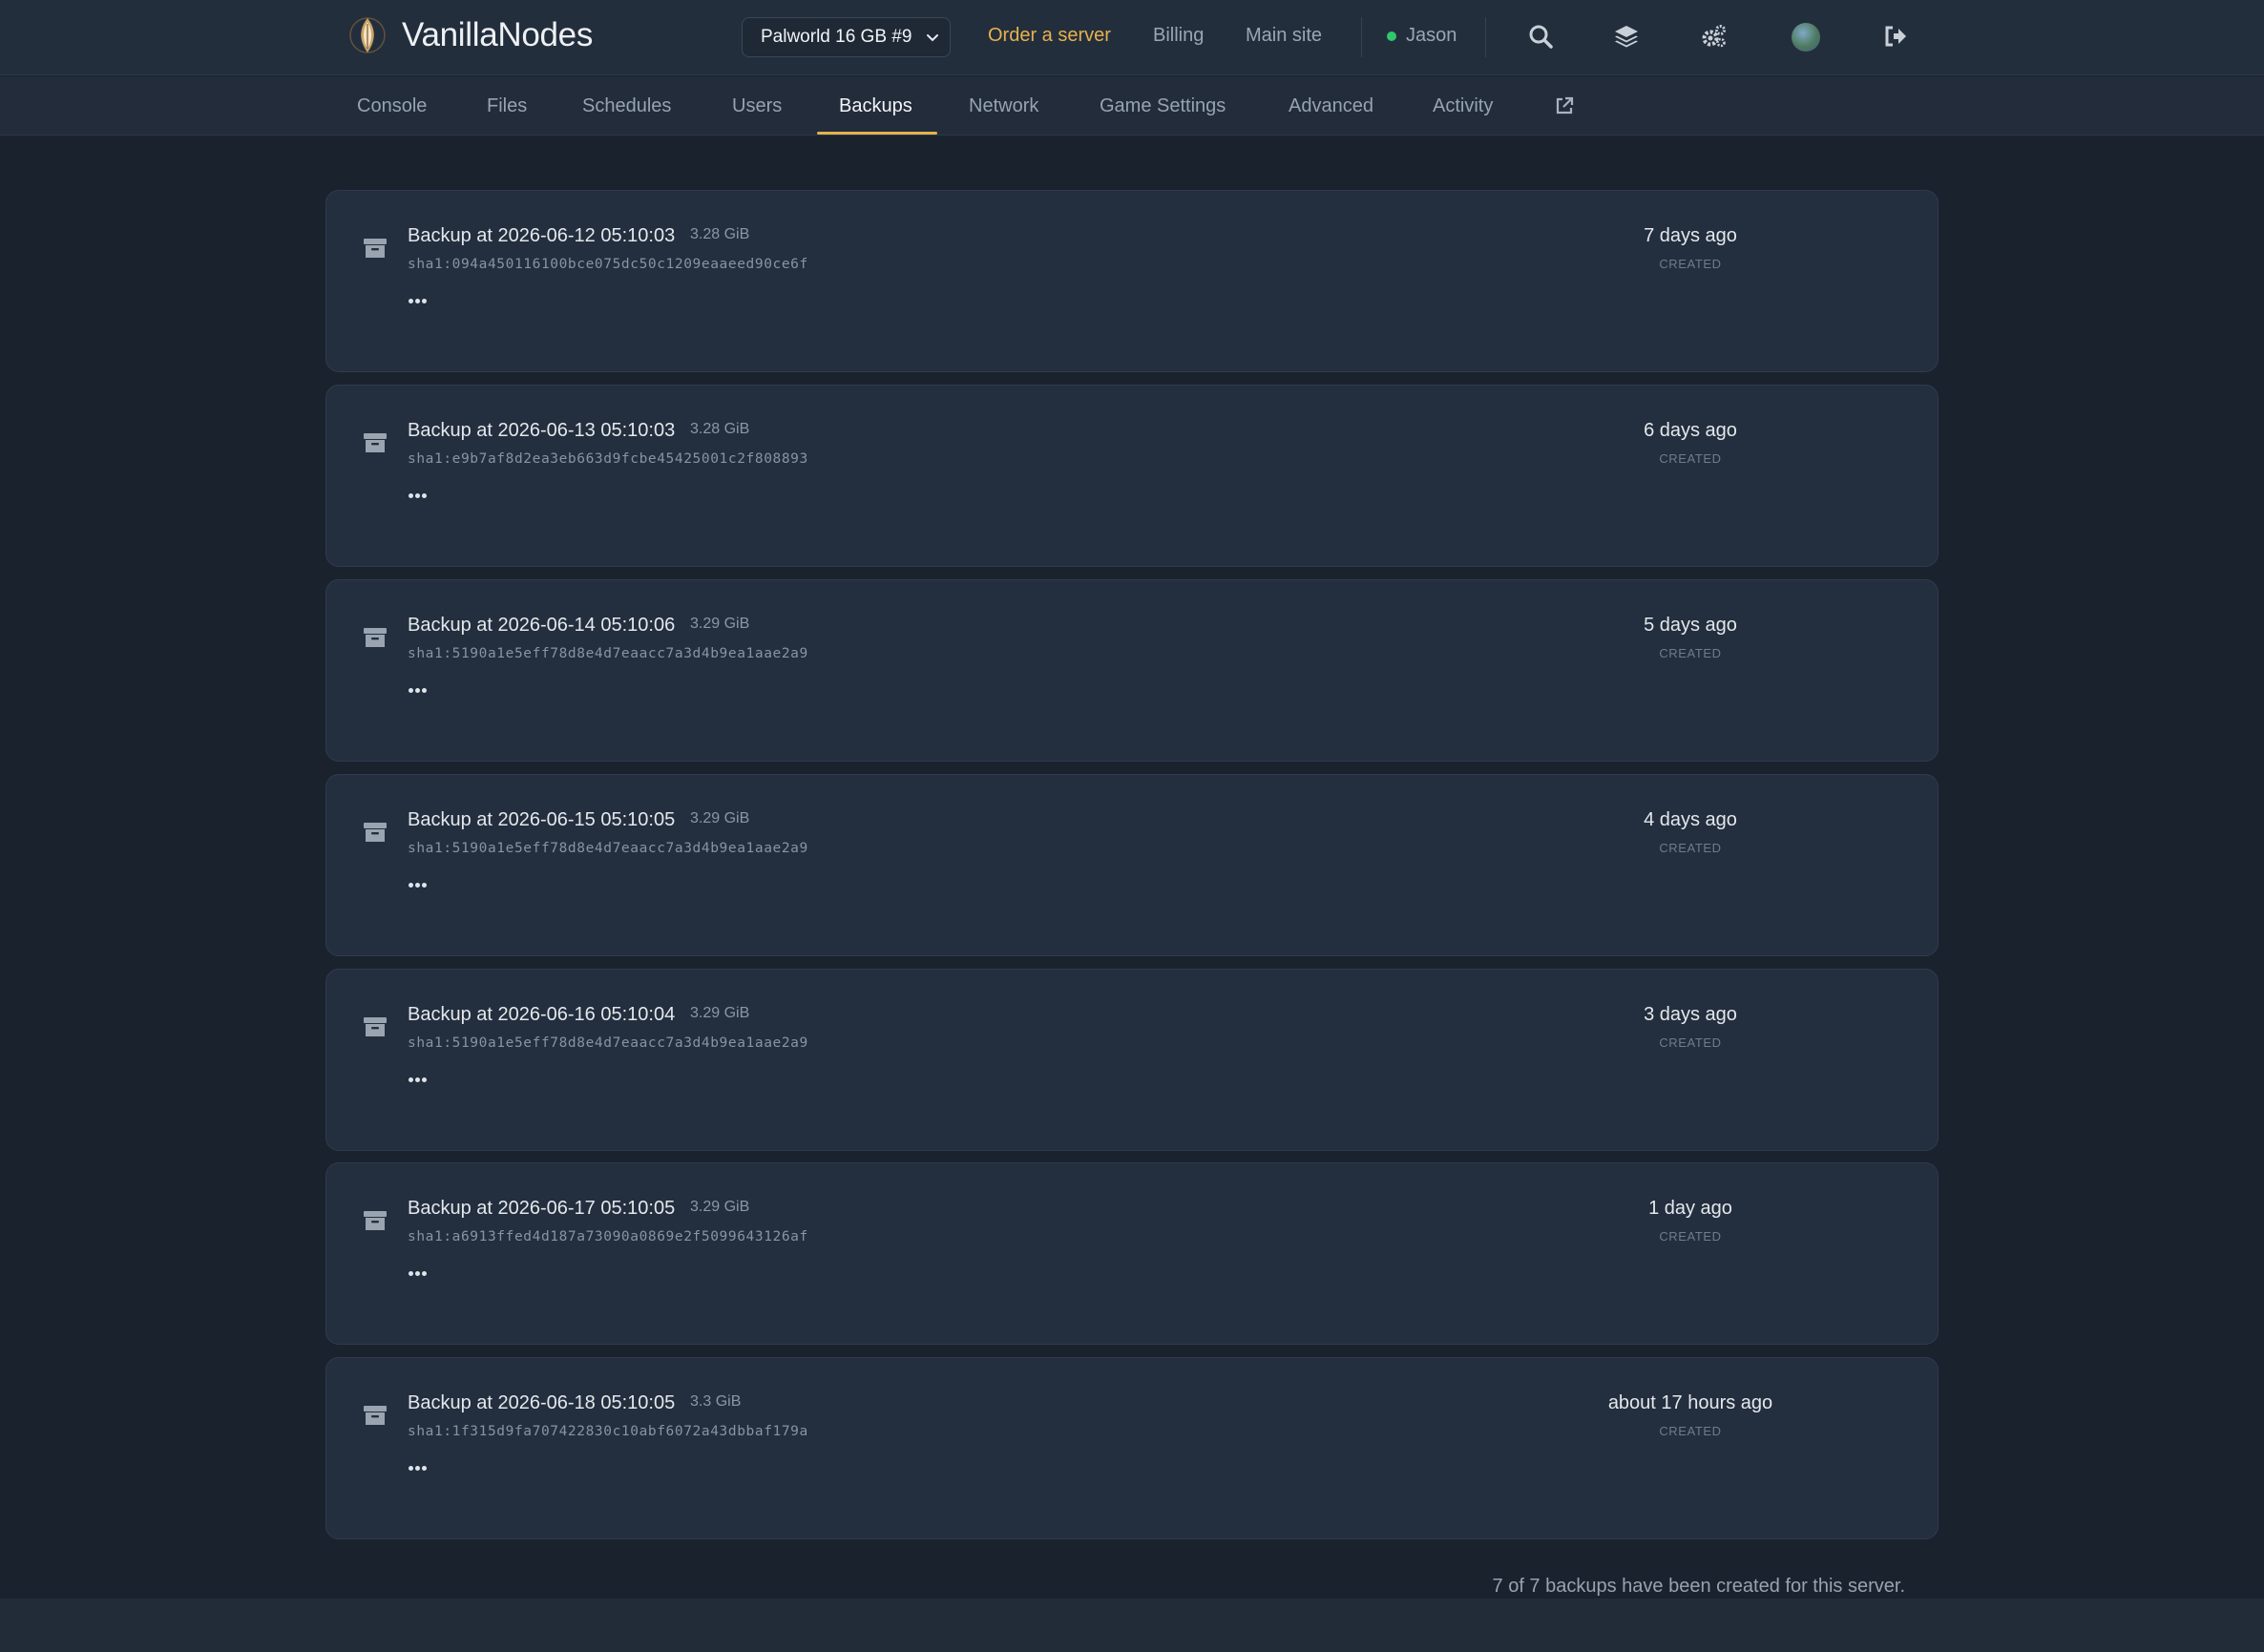  I want to click on chevron-down-icon, so click(932, 38).